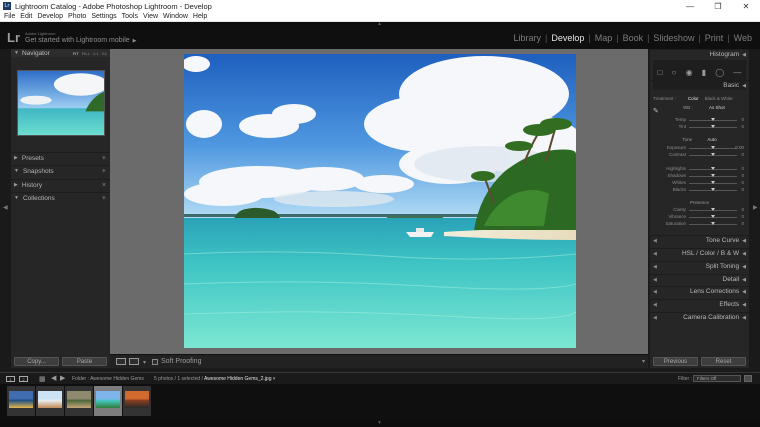 The image size is (760, 427). What do you see at coordinates (150, 16) in the screenshot?
I see `menu-view: View` at bounding box center [150, 16].